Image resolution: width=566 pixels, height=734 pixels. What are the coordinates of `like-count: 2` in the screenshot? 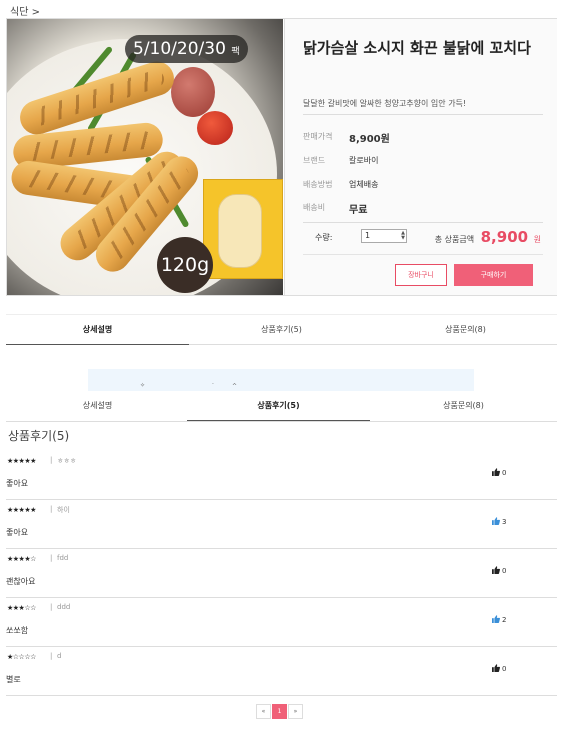 It's located at (504, 620).